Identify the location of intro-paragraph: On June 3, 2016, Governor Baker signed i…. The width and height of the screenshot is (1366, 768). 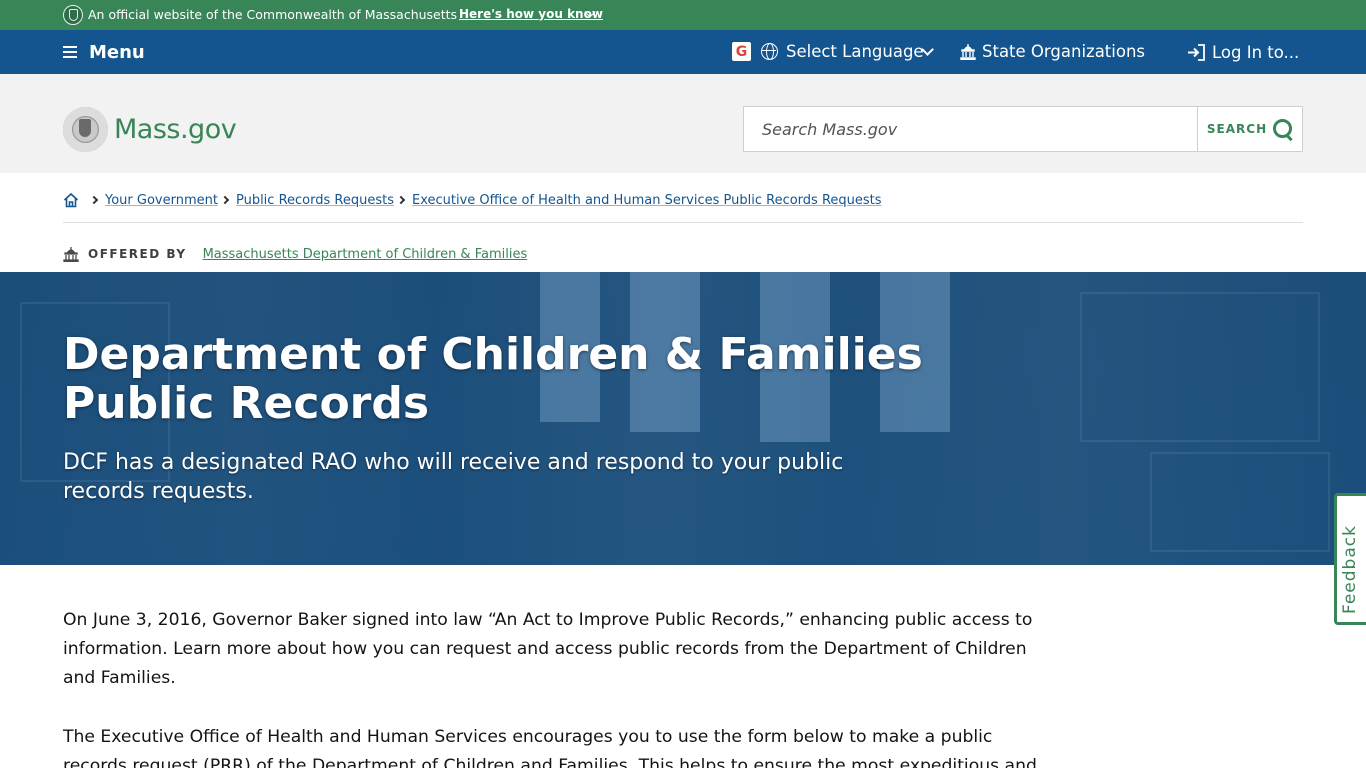
(548, 649).